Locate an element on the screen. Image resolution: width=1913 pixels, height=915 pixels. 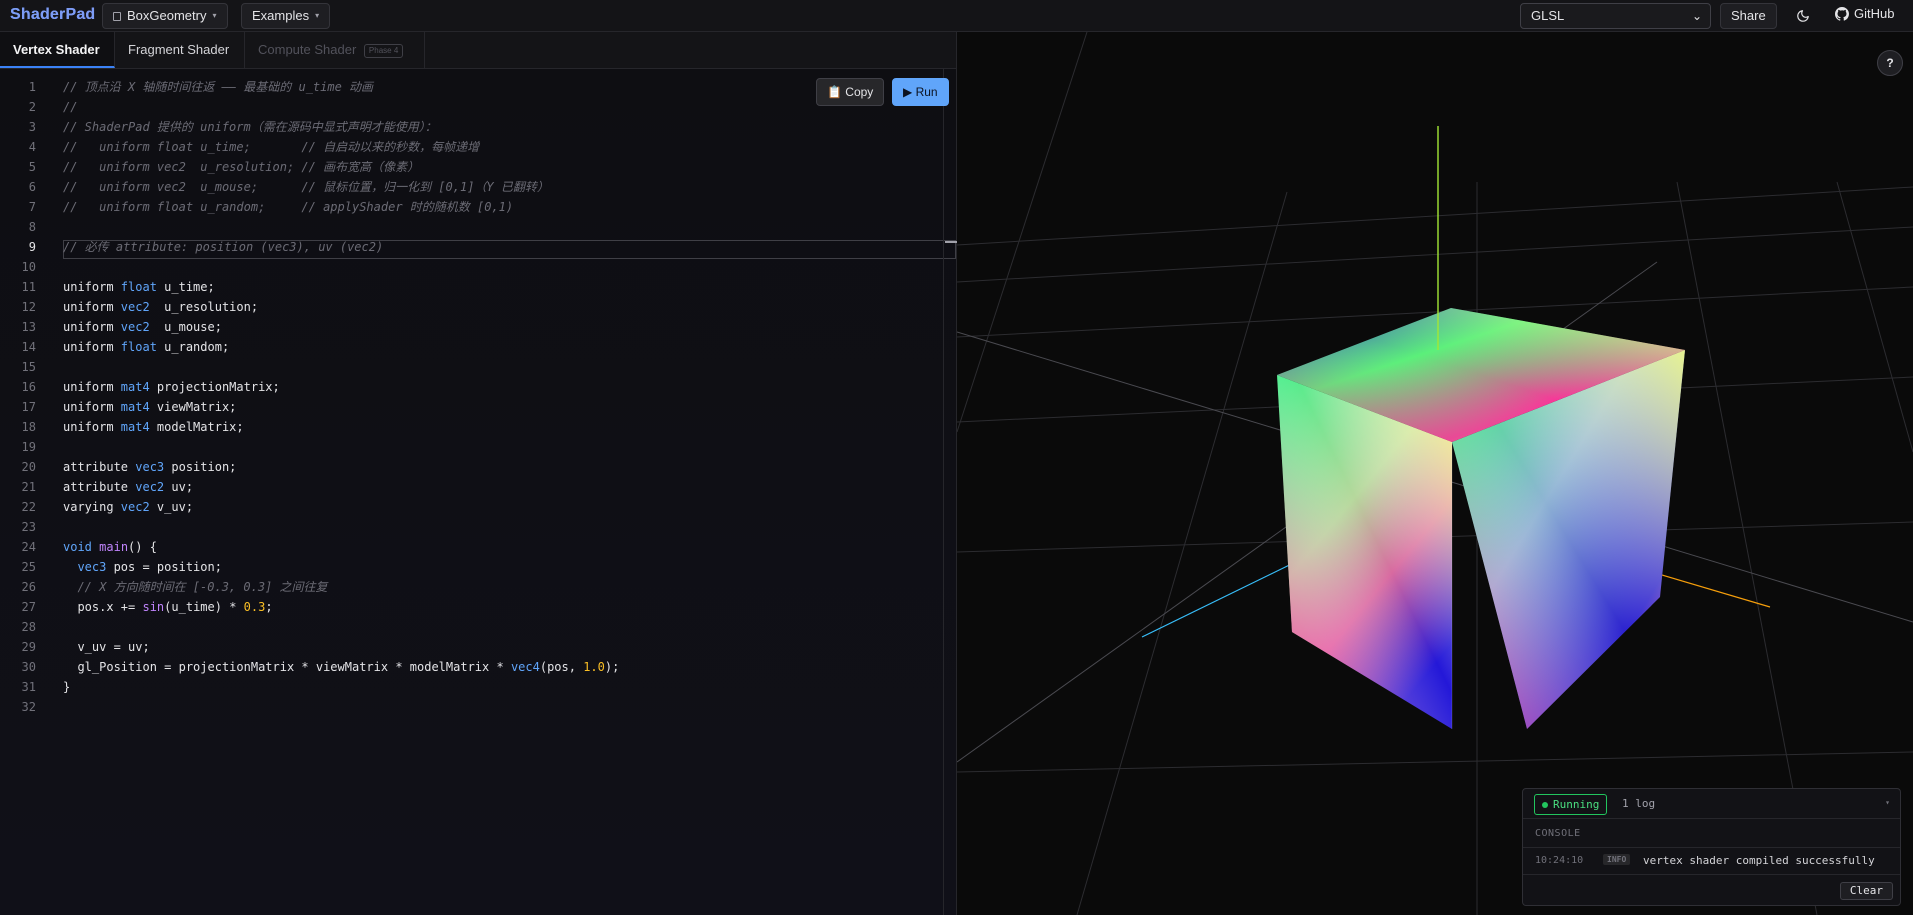
code-line: uniform mat4 projectionMatrix; is located at coordinates (341, 387).